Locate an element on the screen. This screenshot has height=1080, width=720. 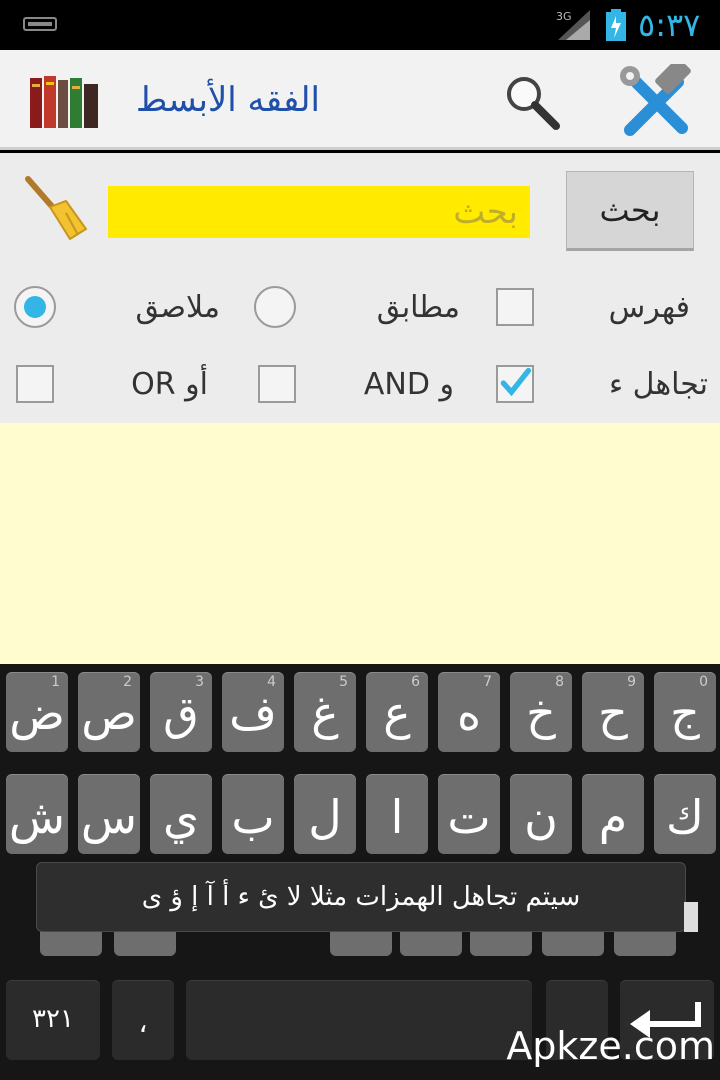
exact-label: مطابق is located at coordinates (418, 307).